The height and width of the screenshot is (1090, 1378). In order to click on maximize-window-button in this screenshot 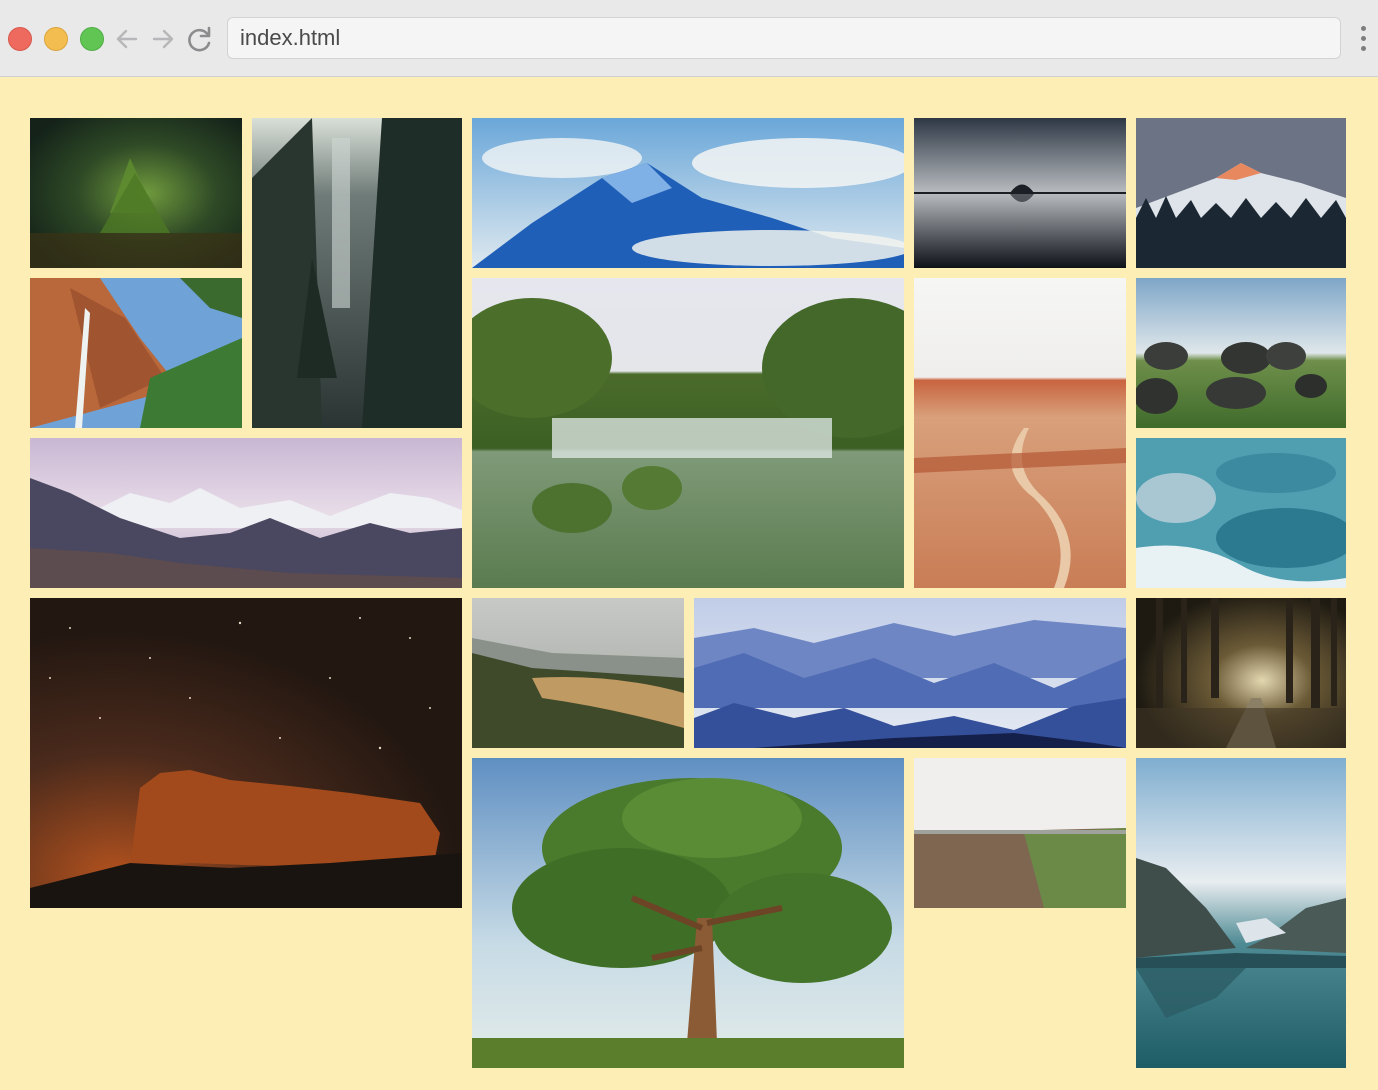, I will do `click(92, 39)`.